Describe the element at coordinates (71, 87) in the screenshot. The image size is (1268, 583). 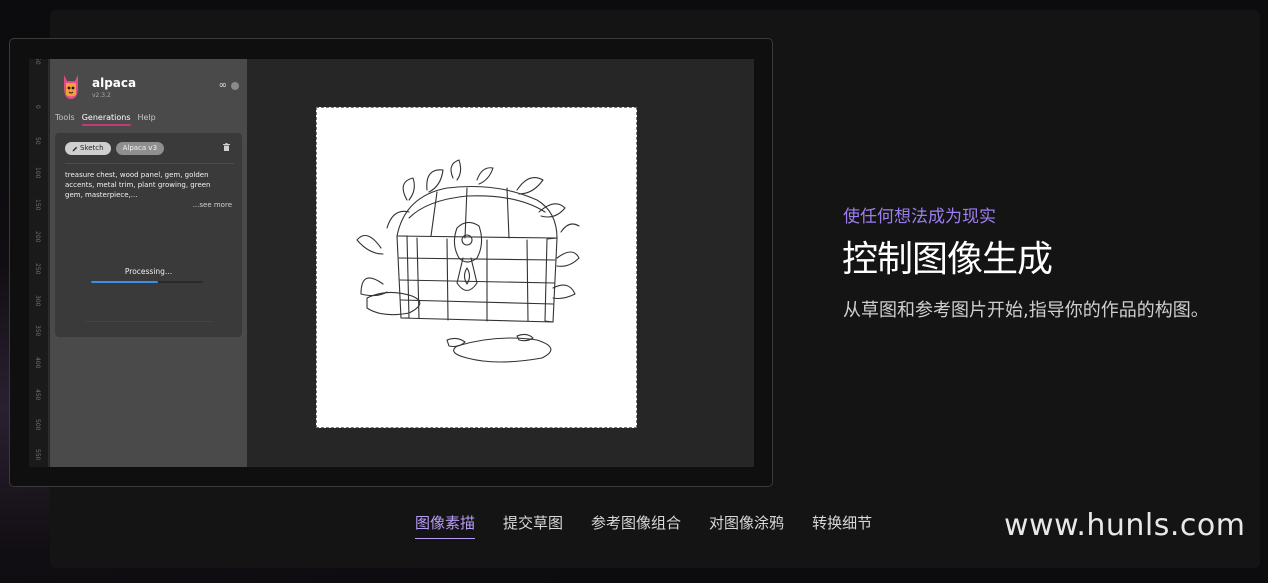
I see `alpaca-logo-icon` at that location.